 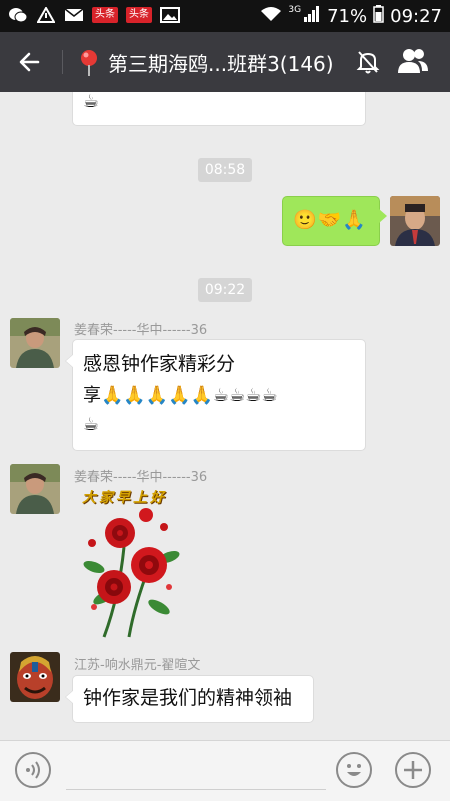 I want to click on message-line: ☕, so click(x=91, y=424).